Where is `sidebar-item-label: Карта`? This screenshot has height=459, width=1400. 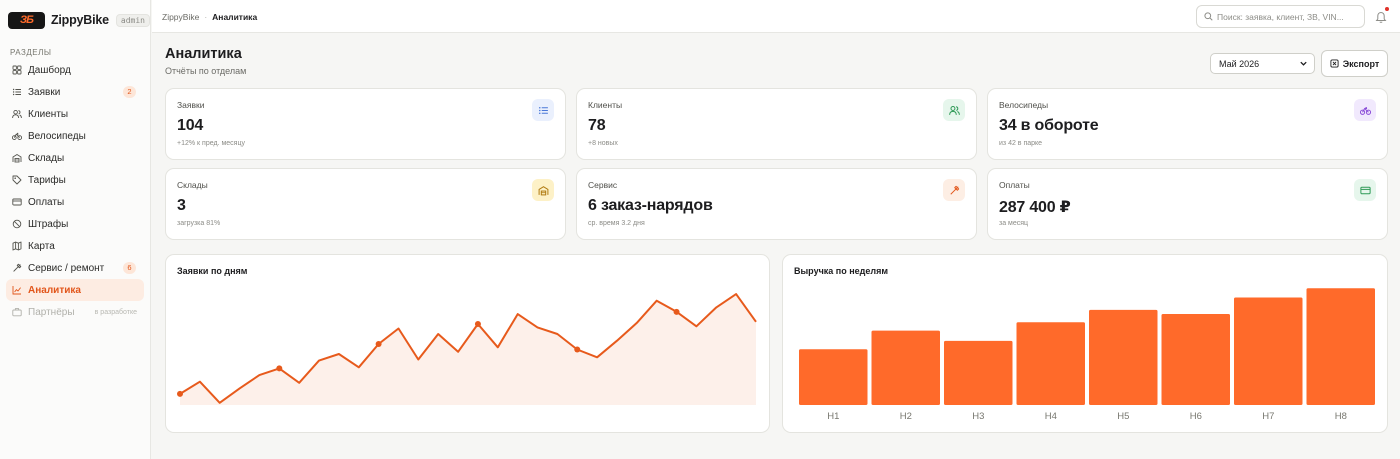
sidebar-item-label: Карта is located at coordinates (41, 246).